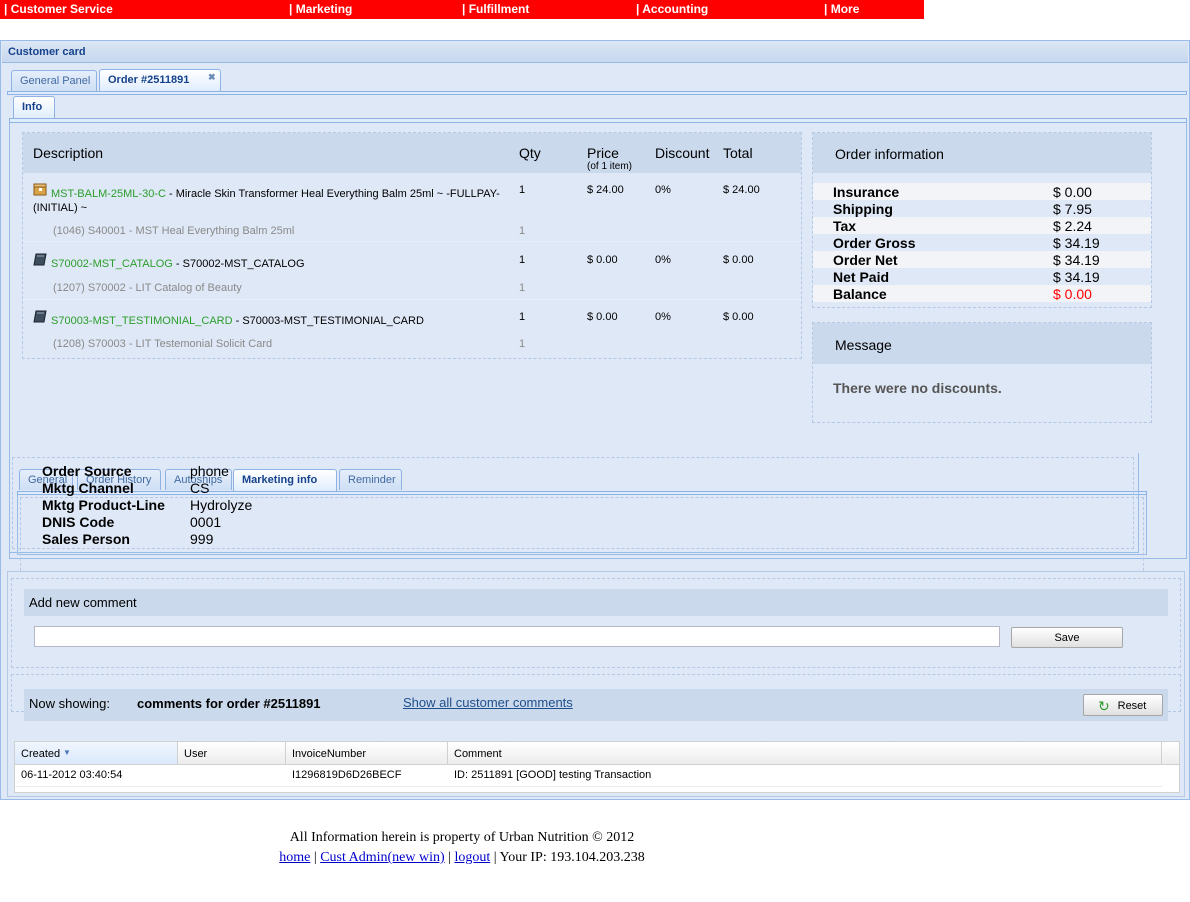 The height and width of the screenshot is (902, 1190). I want to click on item-price: $ 24.00, so click(605, 190).